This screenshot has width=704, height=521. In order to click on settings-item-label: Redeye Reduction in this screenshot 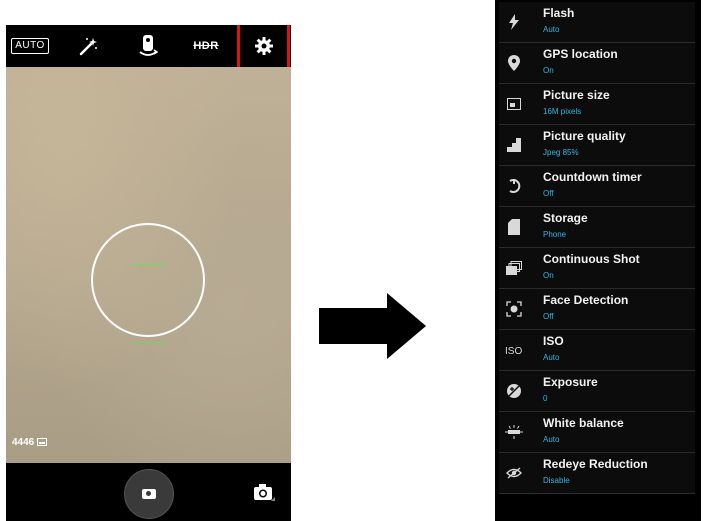, I will do `click(595, 464)`.